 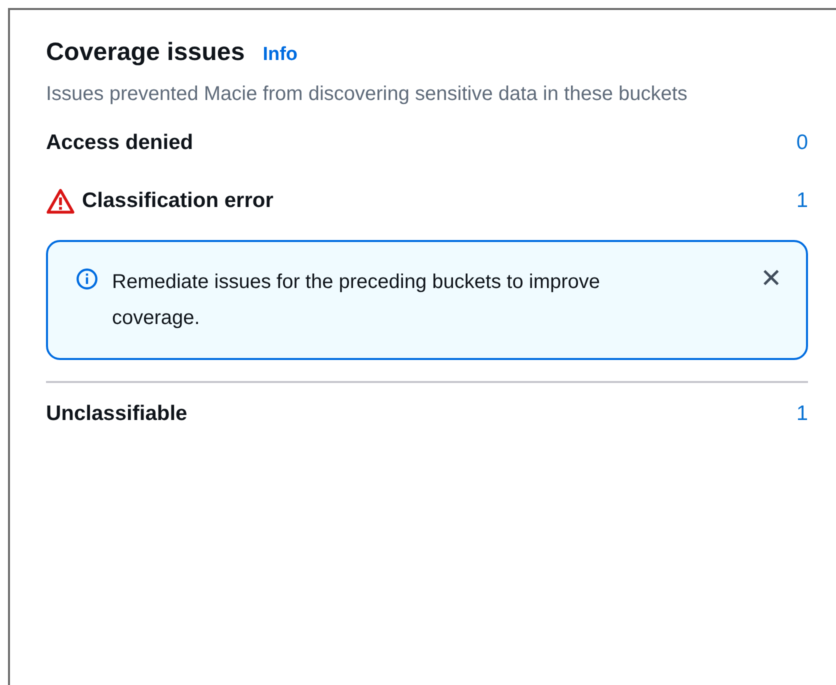 What do you see at coordinates (771, 279) in the screenshot?
I see `close-button: ✕` at bounding box center [771, 279].